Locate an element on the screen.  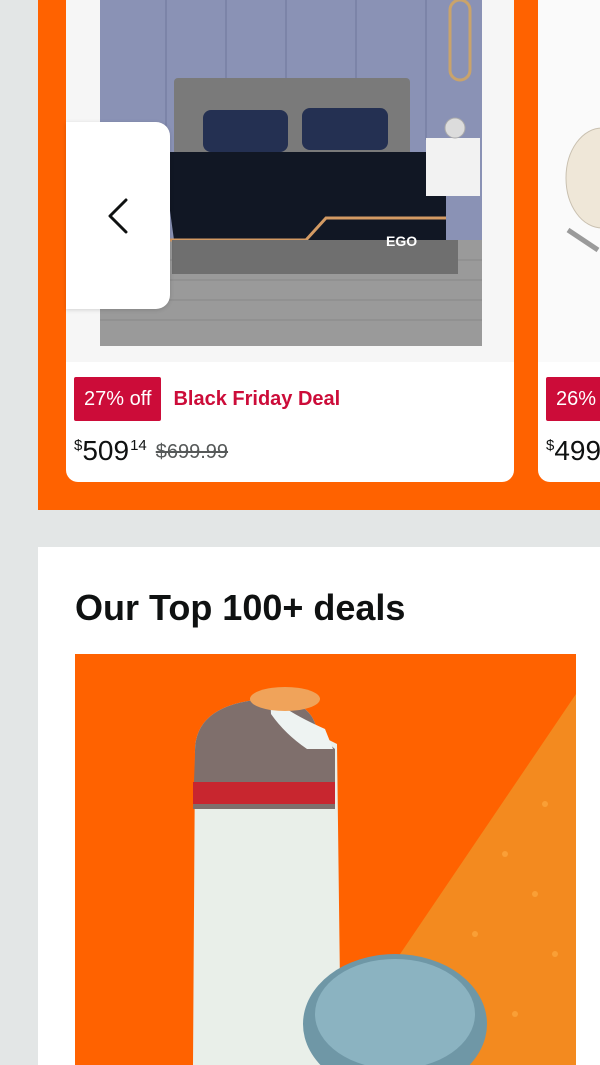
list-price: $699.99 is located at coordinates (192, 452).